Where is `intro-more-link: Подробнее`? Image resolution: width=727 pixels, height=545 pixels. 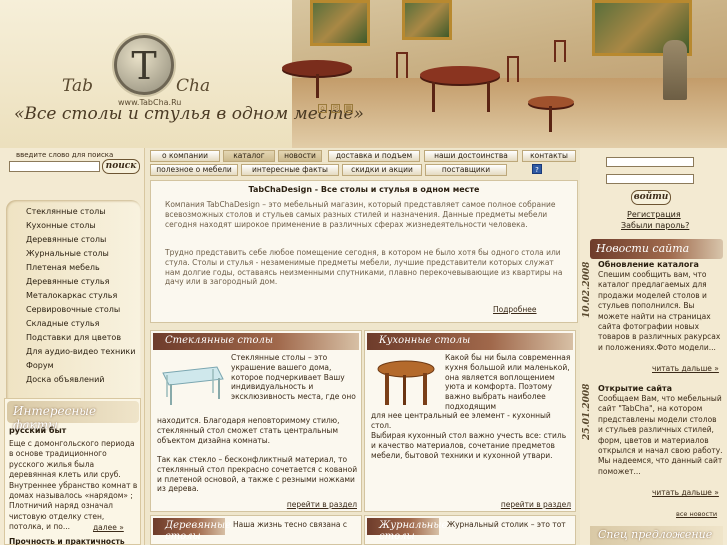 intro-more-link: Подробнее is located at coordinates (515, 309).